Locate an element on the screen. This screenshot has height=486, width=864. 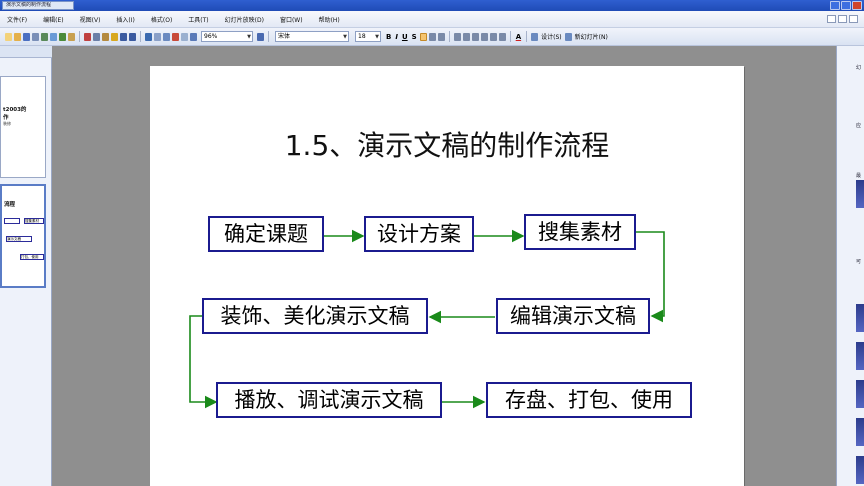
menu-view: 视图(V) is located at coordinates (91, 19).